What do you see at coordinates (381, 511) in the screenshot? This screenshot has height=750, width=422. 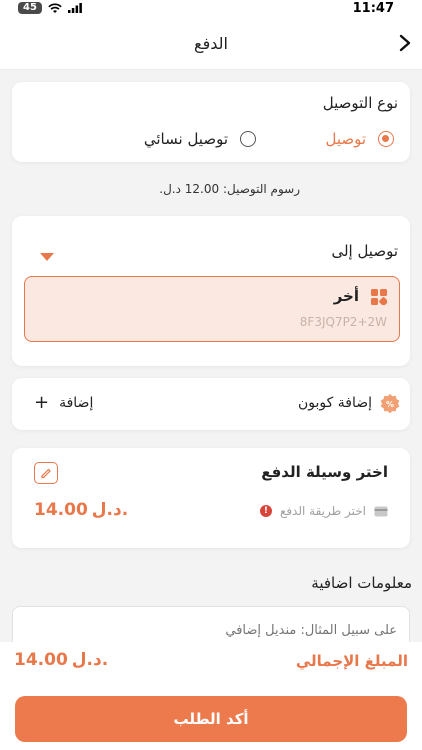 I see `card-icon` at bounding box center [381, 511].